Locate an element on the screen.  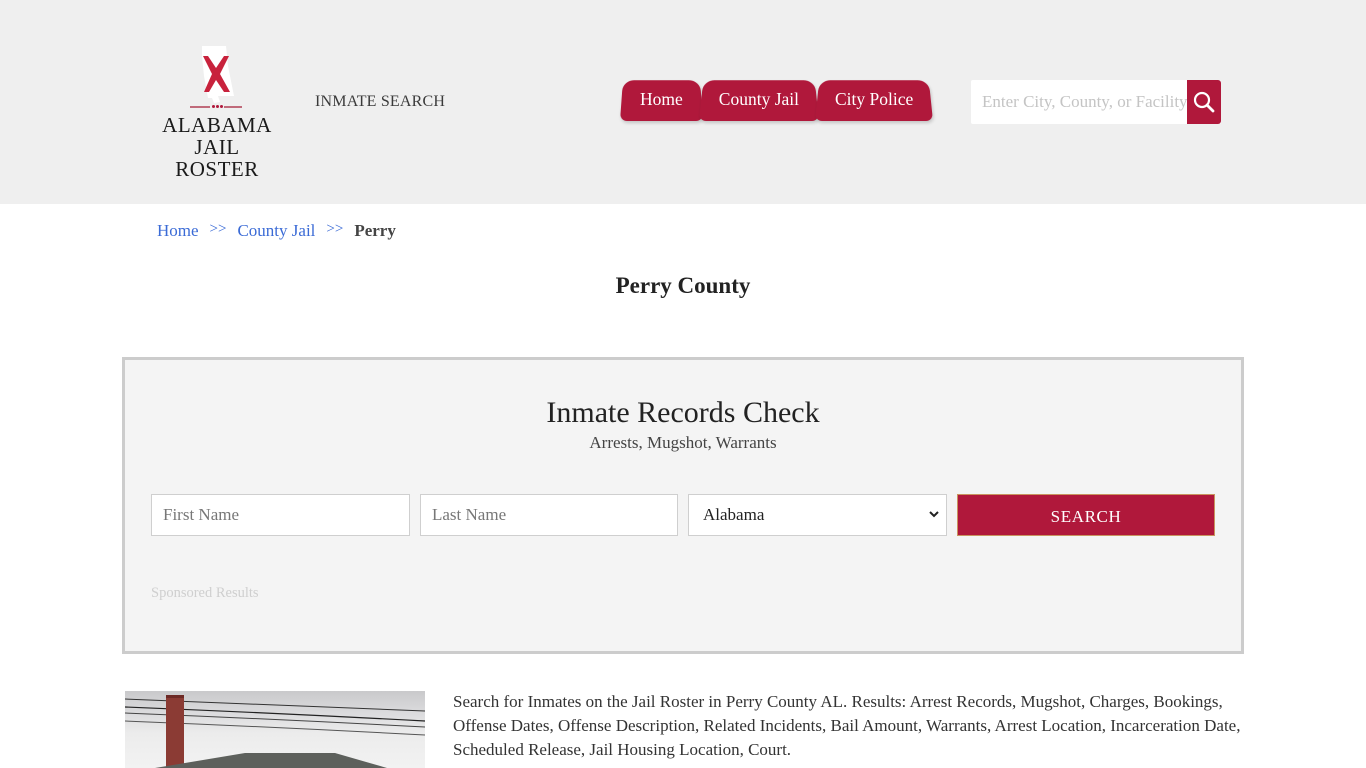
main-nav: Home County Jail City Police is located at coordinates (774, 99).